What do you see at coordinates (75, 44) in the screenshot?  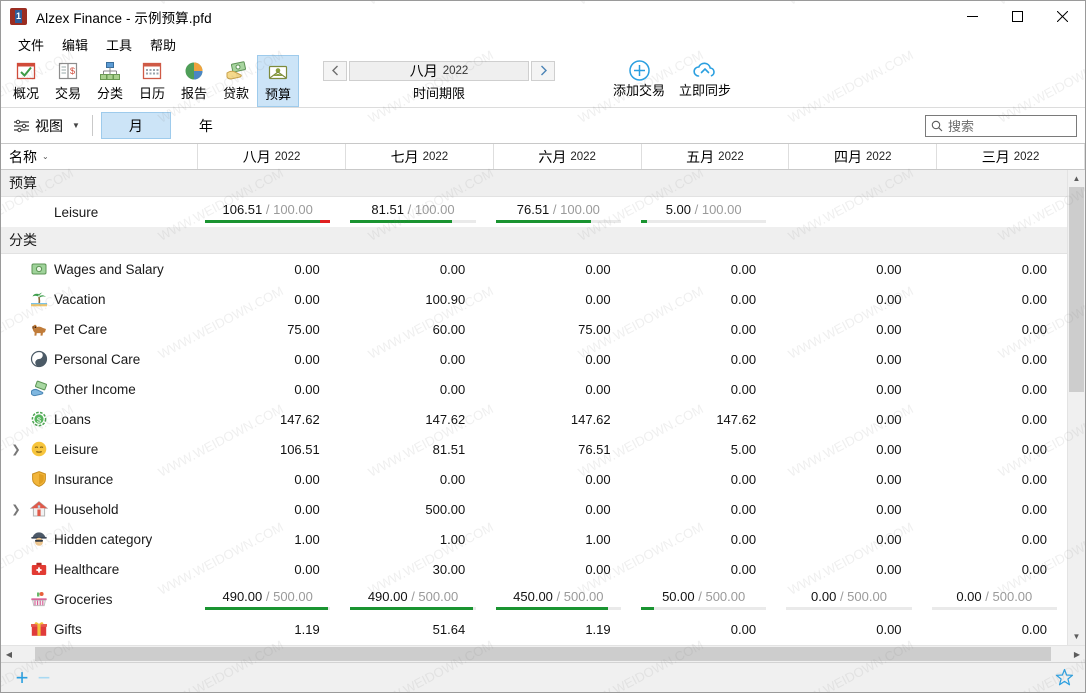 I see `menu-edit: 编辑` at bounding box center [75, 44].